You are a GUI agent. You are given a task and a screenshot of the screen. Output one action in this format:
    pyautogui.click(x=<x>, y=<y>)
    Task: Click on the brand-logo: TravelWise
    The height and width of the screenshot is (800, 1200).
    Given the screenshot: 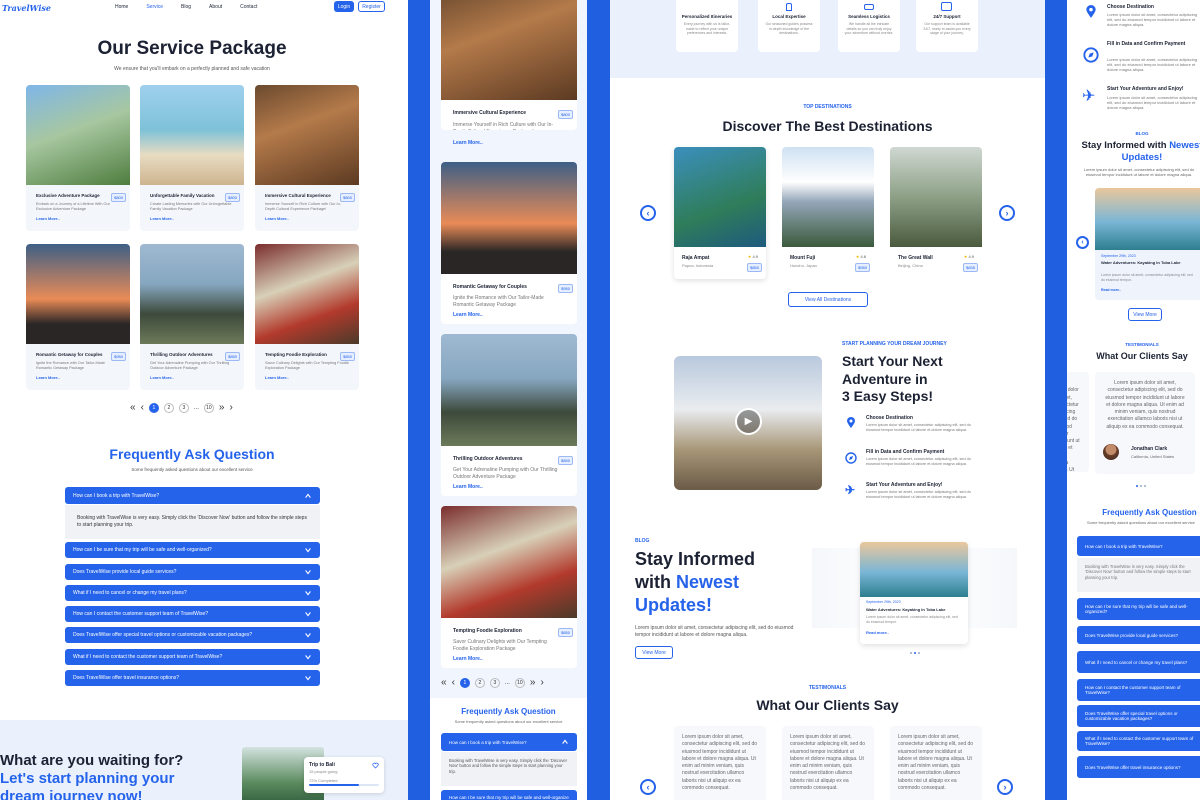 What is the action you would take?
    pyautogui.click(x=26, y=8)
    